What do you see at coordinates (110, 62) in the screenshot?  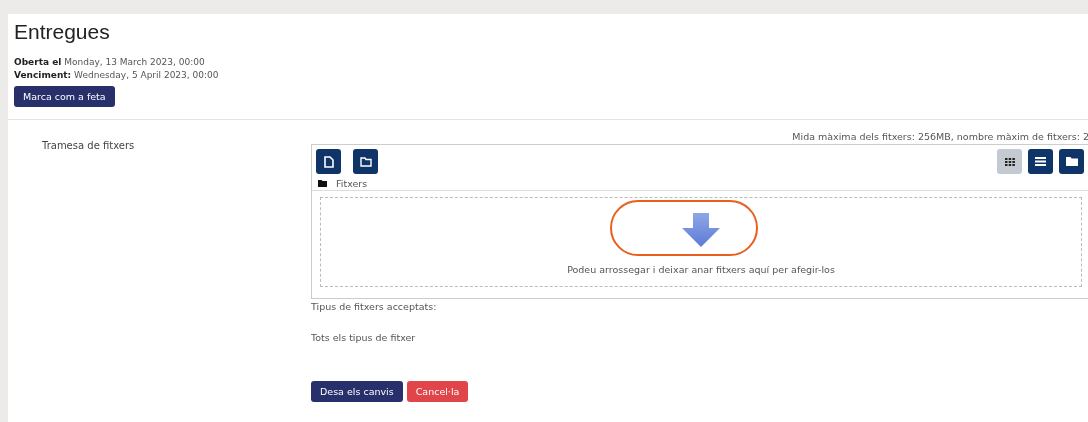 I see `date-line: Oberta el Monday, 13 March 2023, 00:00` at bounding box center [110, 62].